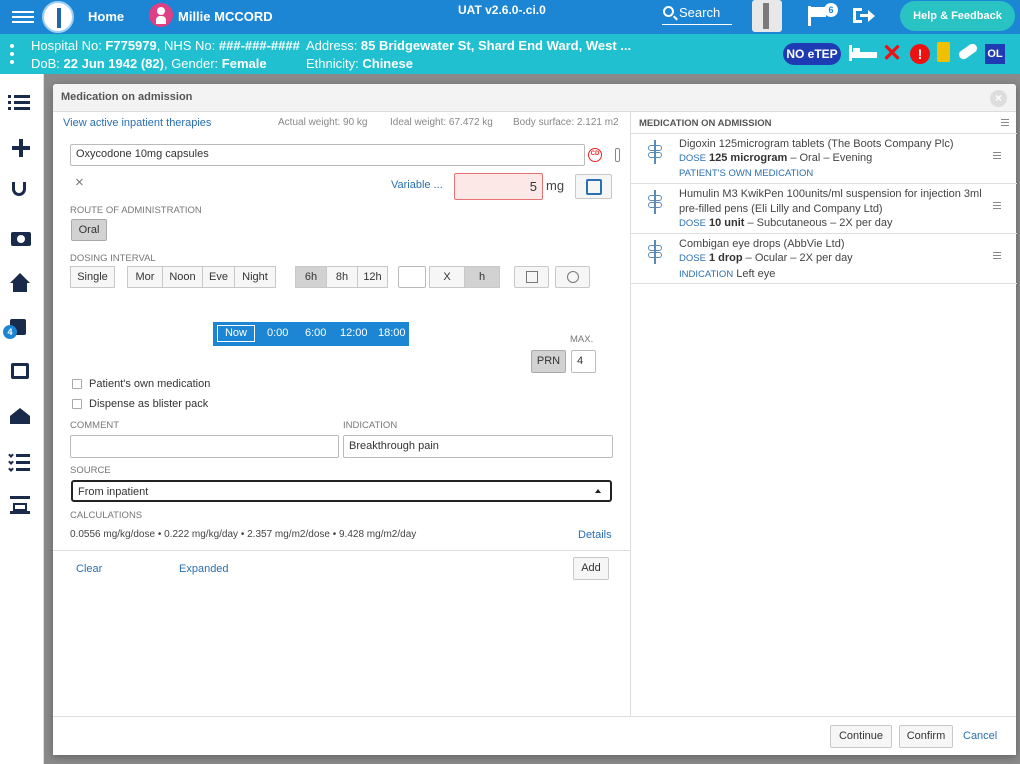 Image resolution: width=1020 pixels, height=764 pixels. Describe the element at coordinates (595, 155) in the screenshot. I see `controlled-drug-icon: CD` at that location.